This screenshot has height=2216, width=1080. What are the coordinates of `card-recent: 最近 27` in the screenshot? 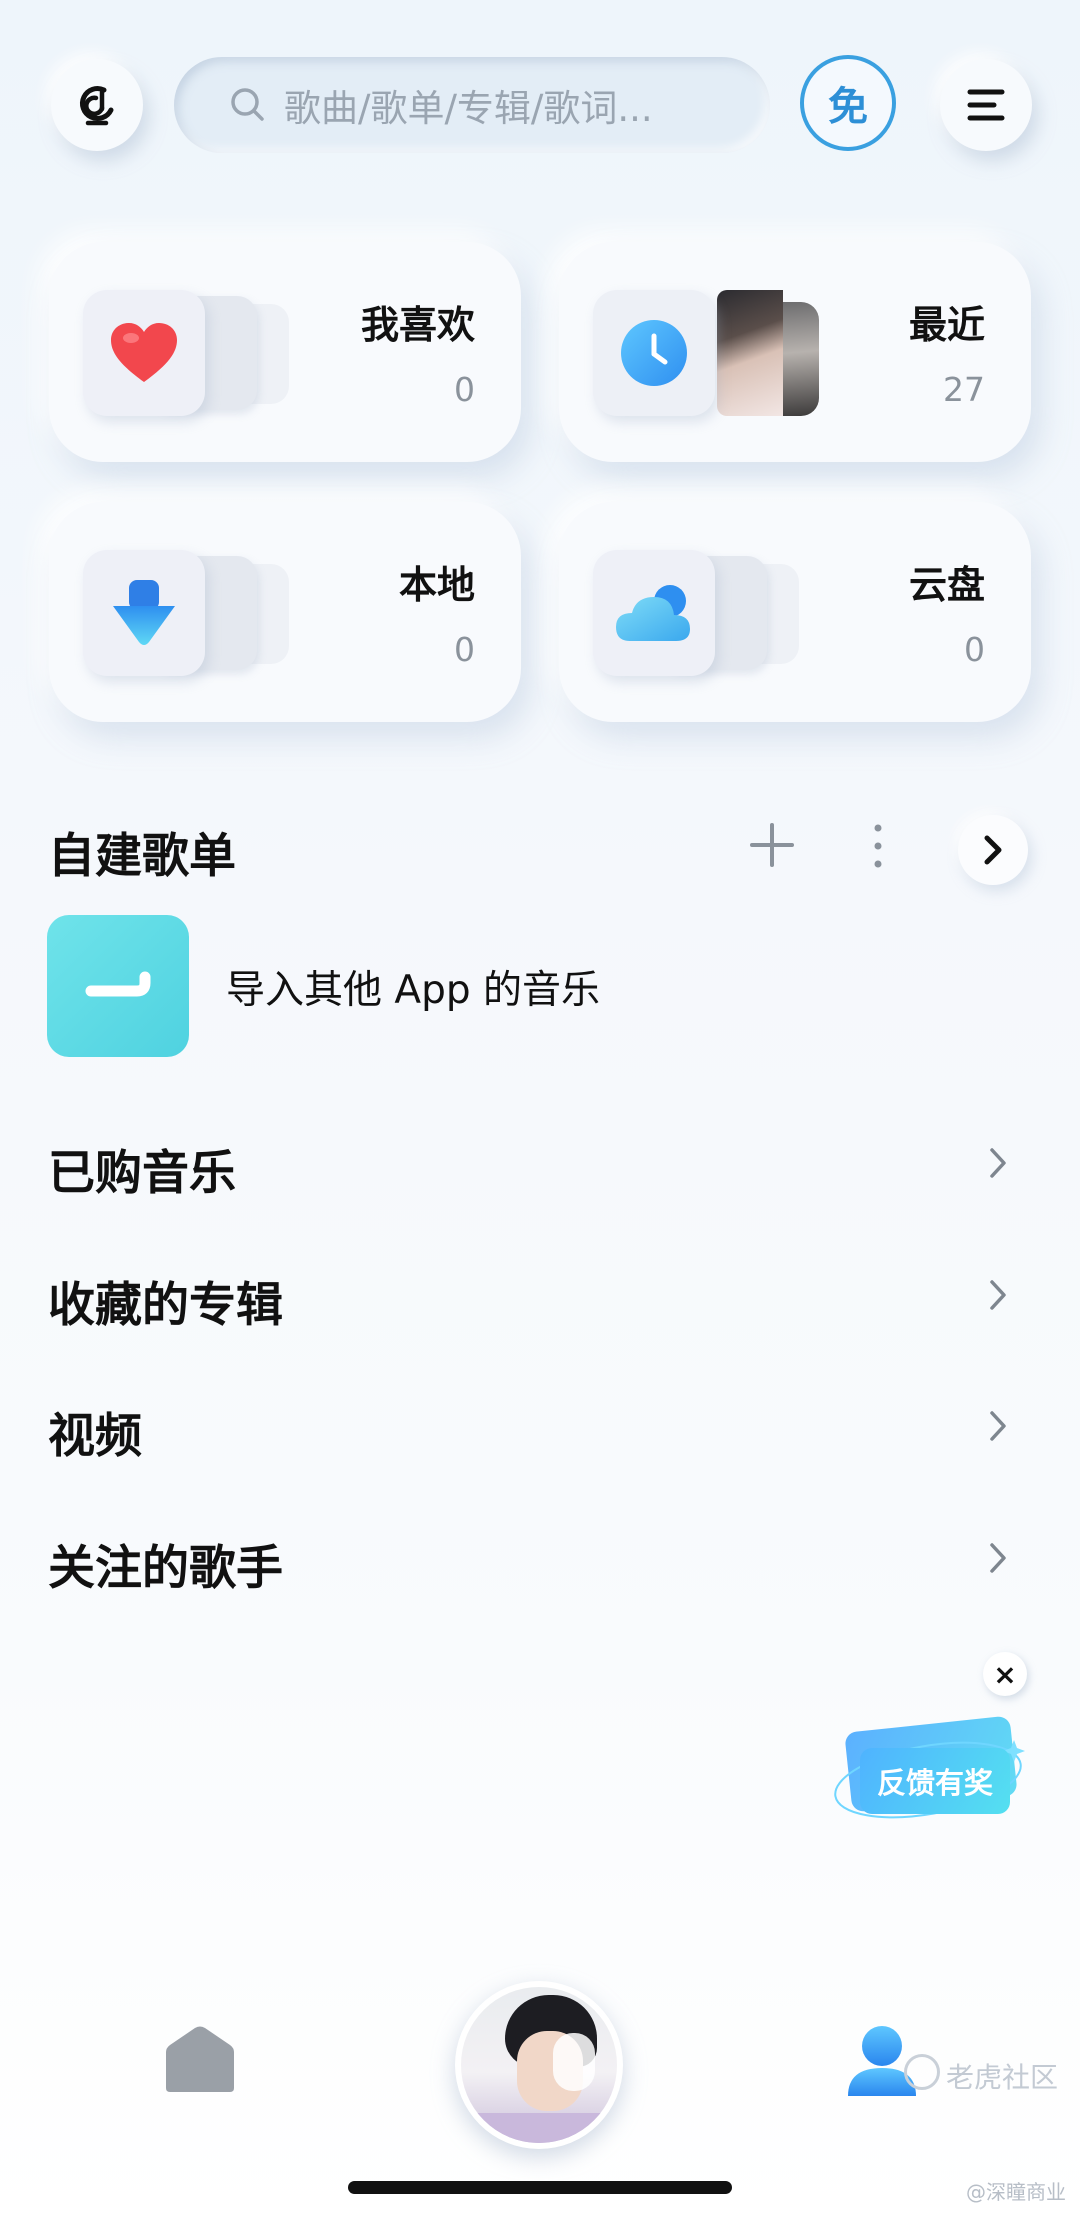 It's located at (795, 352).